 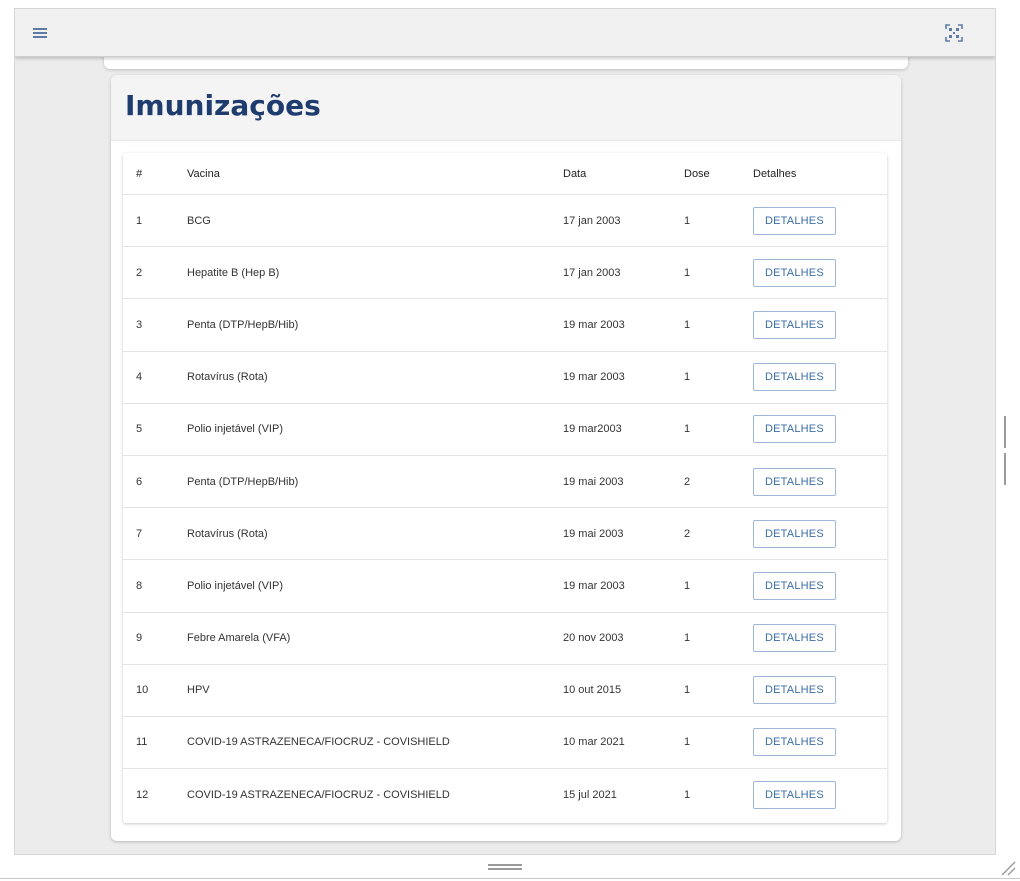 What do you see at coordinates (592, 429) in the screenshot?
I see `cell-date: 19 mar2003` at bounding box center [592, 429].